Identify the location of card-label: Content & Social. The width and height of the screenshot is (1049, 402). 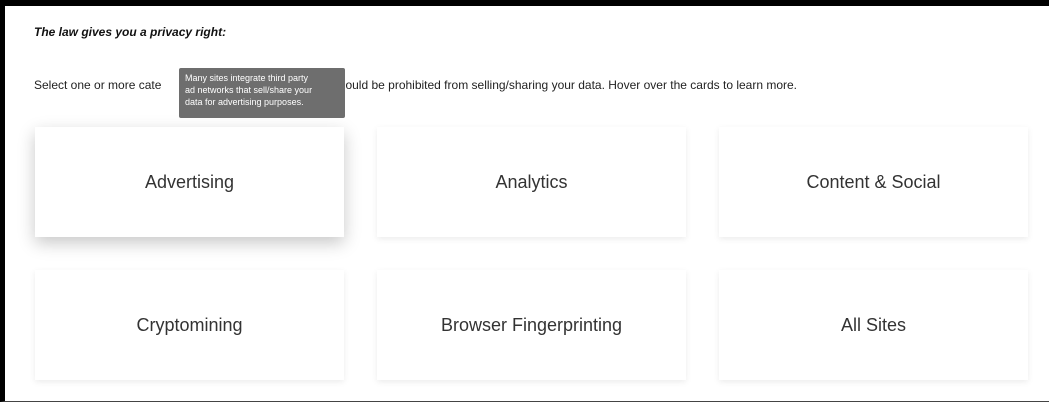
(873, 181).